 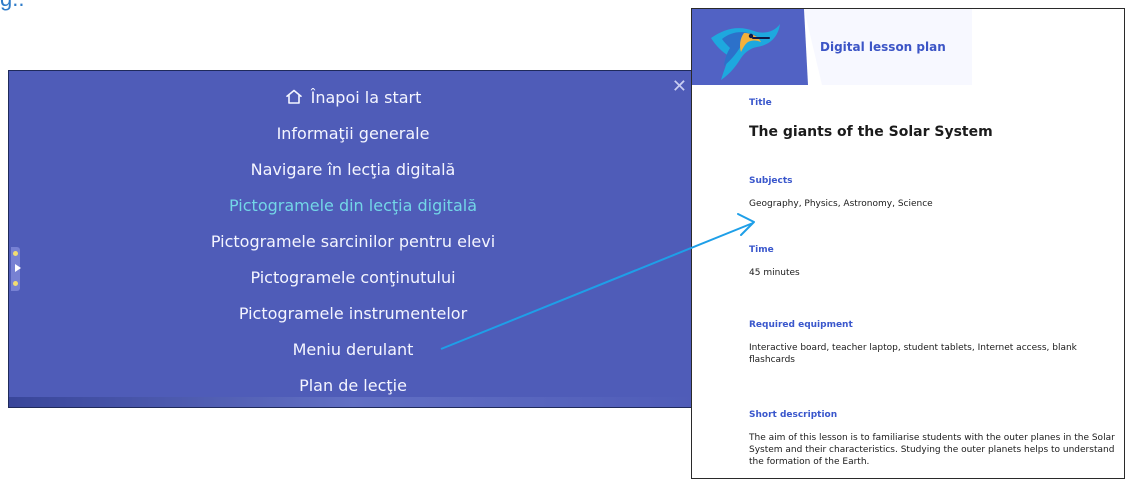 I want to click on menu-item-label: Plan de lecţie, so click(x=353, y=385).